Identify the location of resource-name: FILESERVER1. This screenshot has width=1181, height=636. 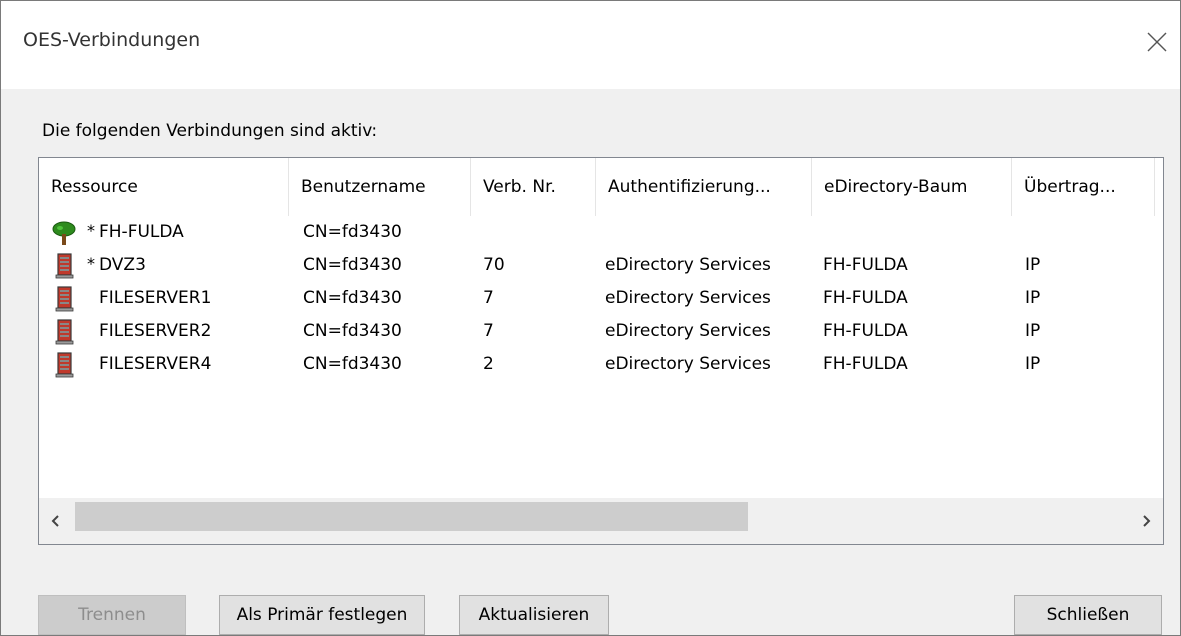
(155, 298).